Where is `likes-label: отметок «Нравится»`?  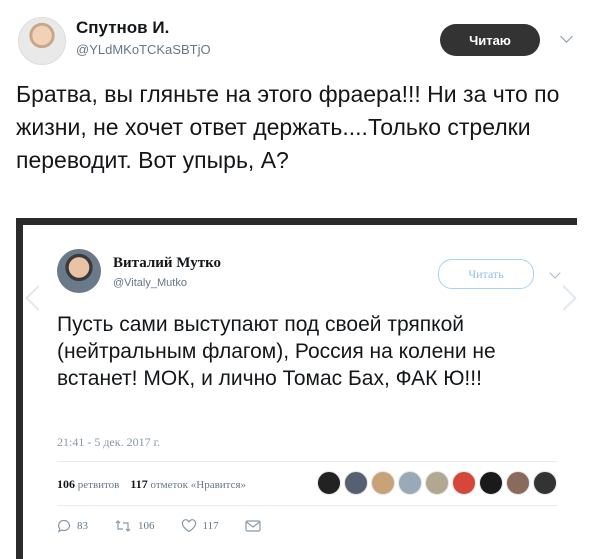 likes-label: отметок «Нравится» is located at coordinates (198, 485).